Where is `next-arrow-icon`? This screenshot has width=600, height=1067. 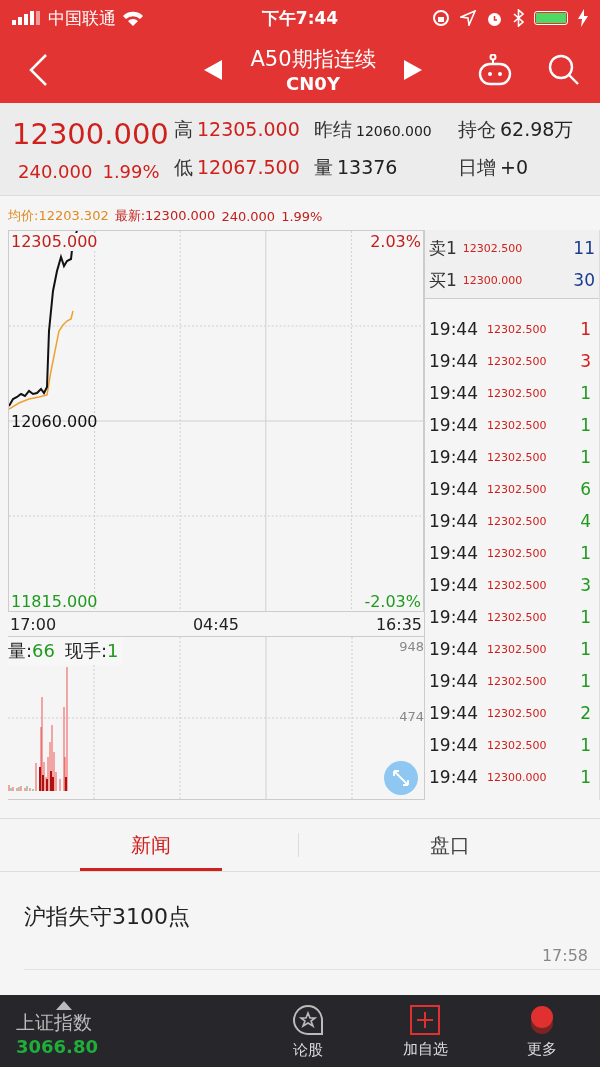 next-arrow-icon is located at coordinates (412, 69).